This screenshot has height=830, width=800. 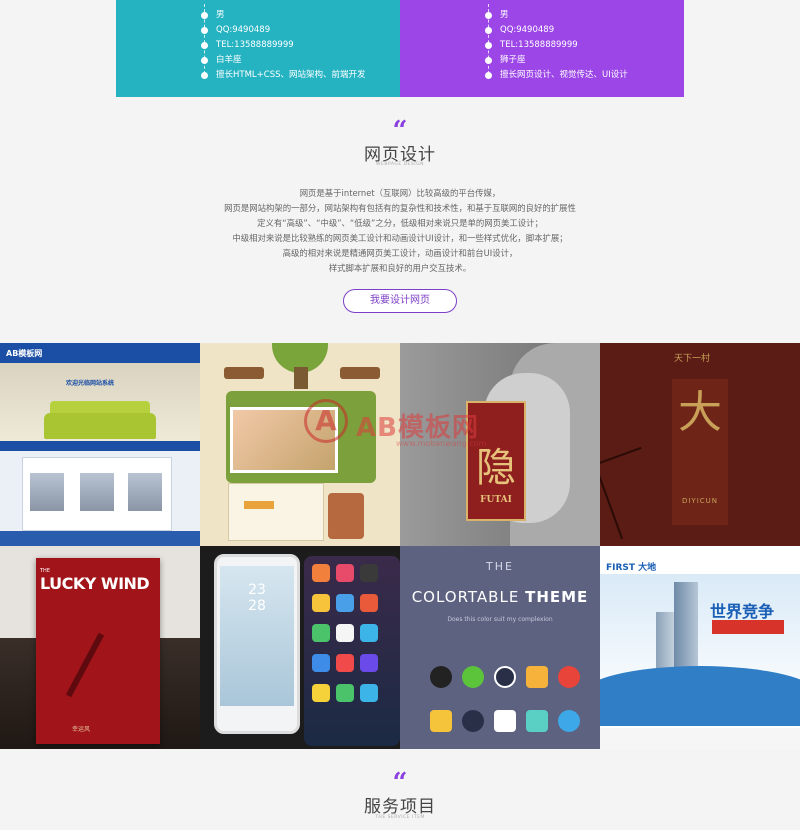 What do you see at coordinates (556, 75) in the screenshot?
I see `profile-item: 擅长网页设计、视觉传达、UI设计` at bounding box center [556, 75].